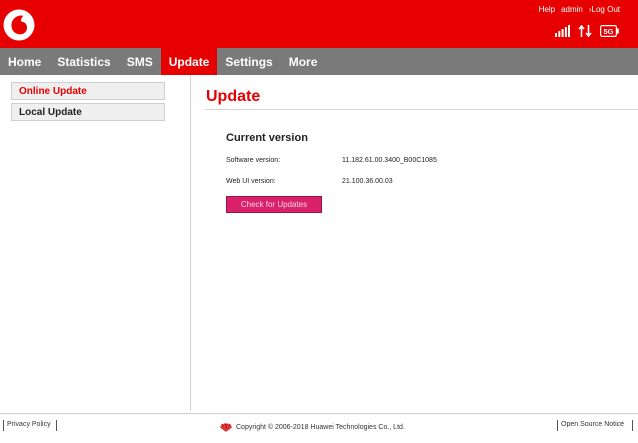 Image resolution: width=638 pixels, height=443 pixels. I want to click on help-link: Help, so click(547, 9).